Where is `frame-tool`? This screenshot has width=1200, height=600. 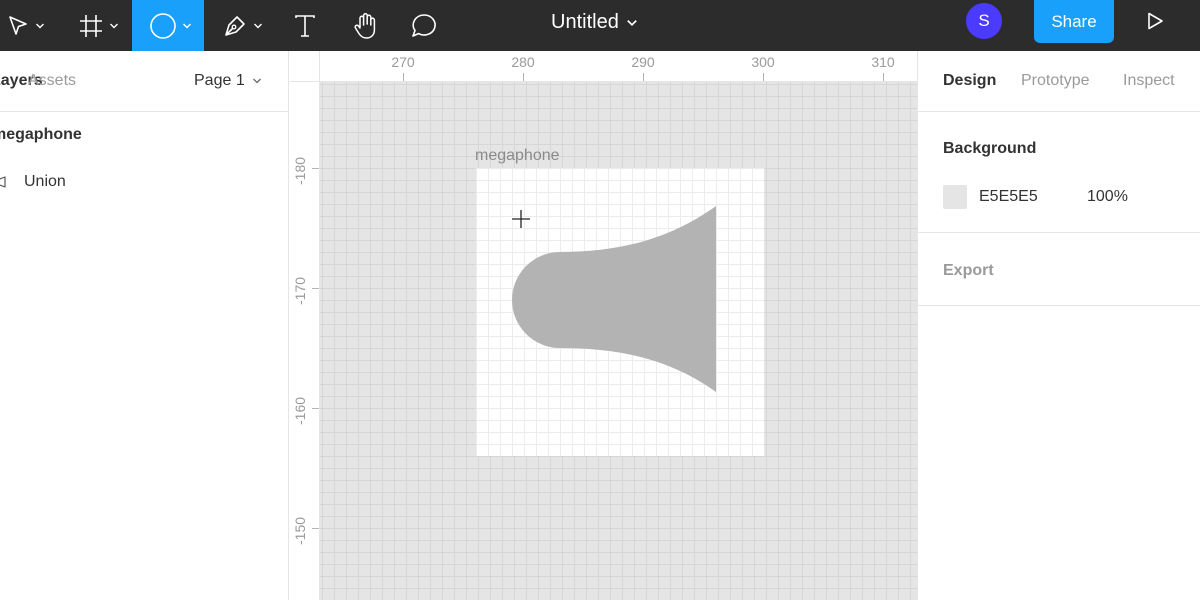
frame-tool is located at coordinates (105, 25).